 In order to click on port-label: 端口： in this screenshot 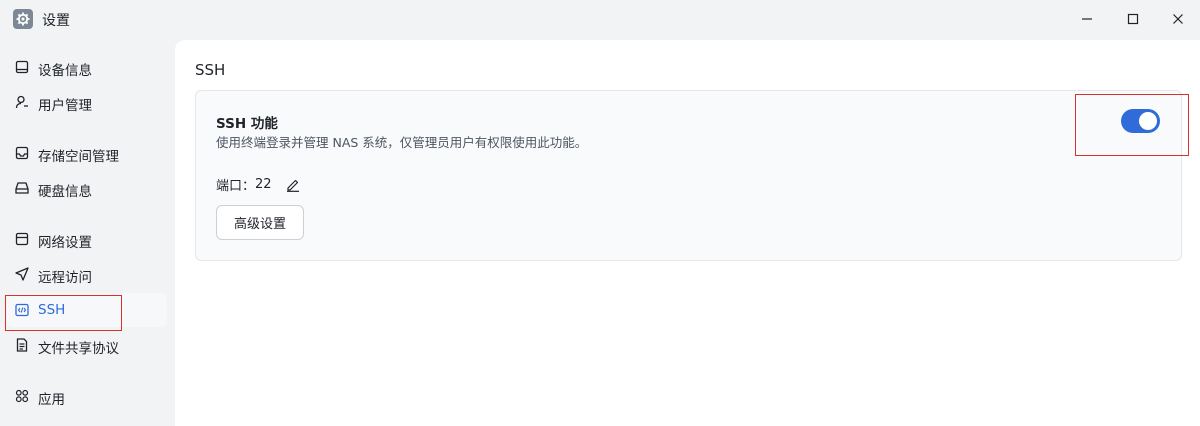, I will do `click(236, 186)`.